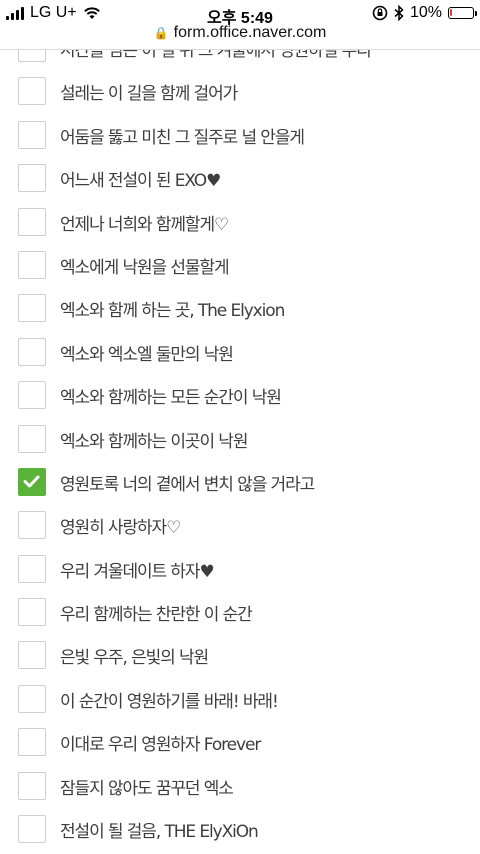  What do you see at coordinates (240, 570) in the screenshot?
I see `option-item: 우리 겨울데이트 하자♥` at bounding box center [240, 570].